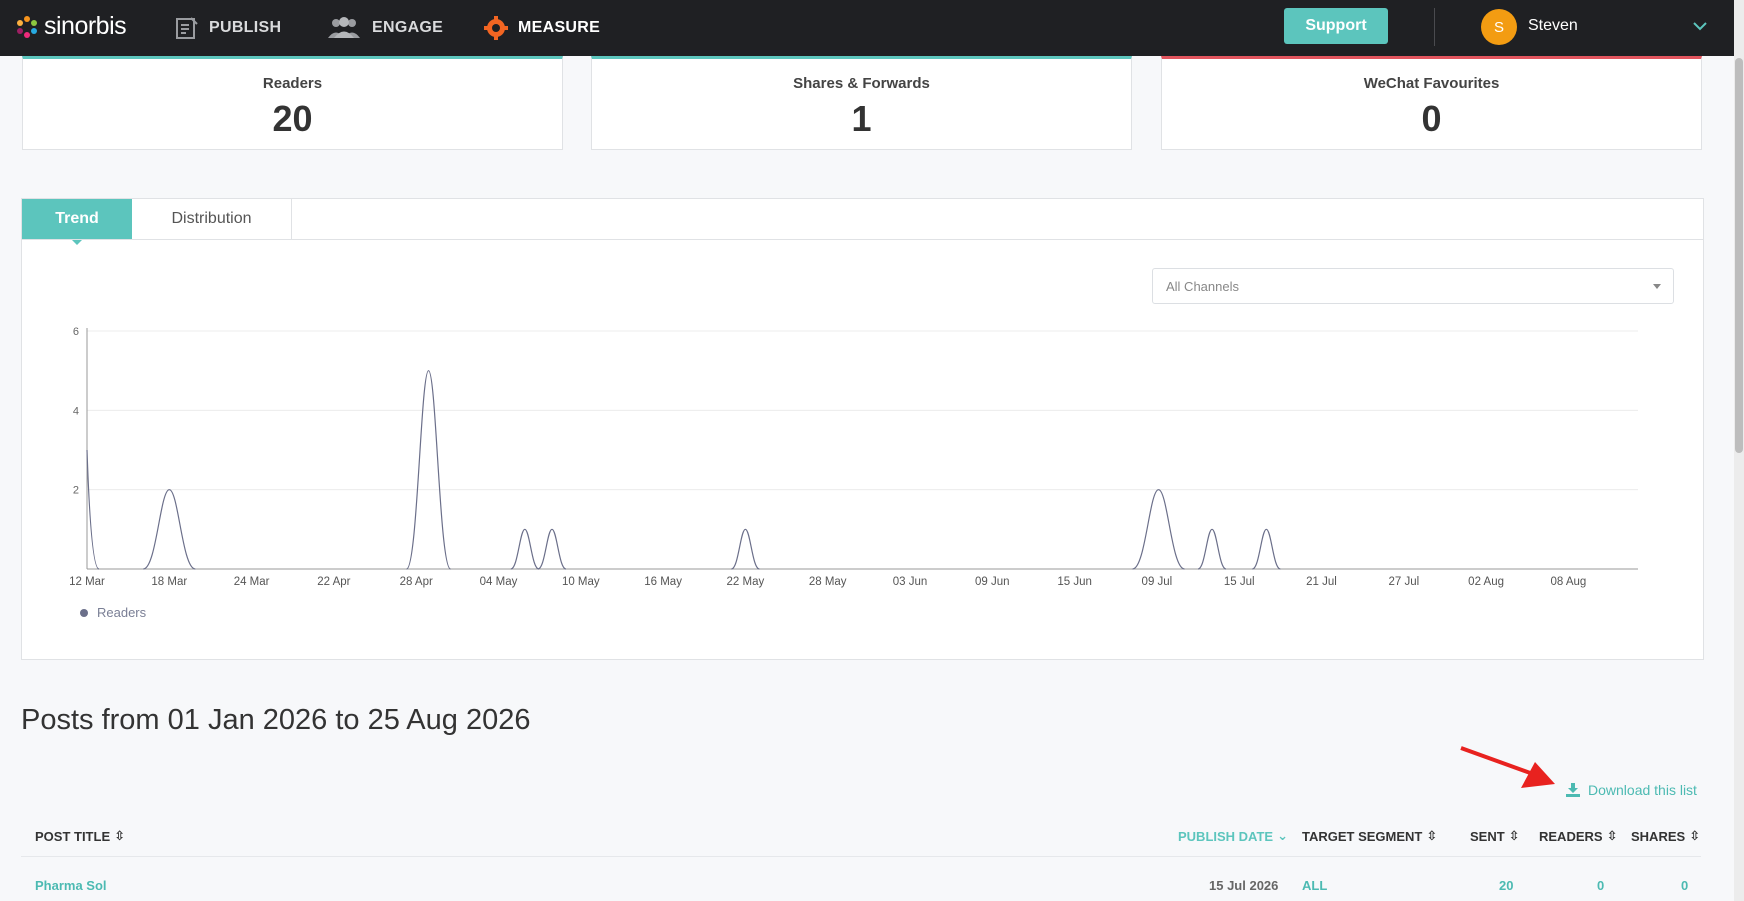  What do you see at coordinates (408, 27) in the screenshot?
I see `nav-engage-label: ENGAGE` at bounding box center [408, 27].